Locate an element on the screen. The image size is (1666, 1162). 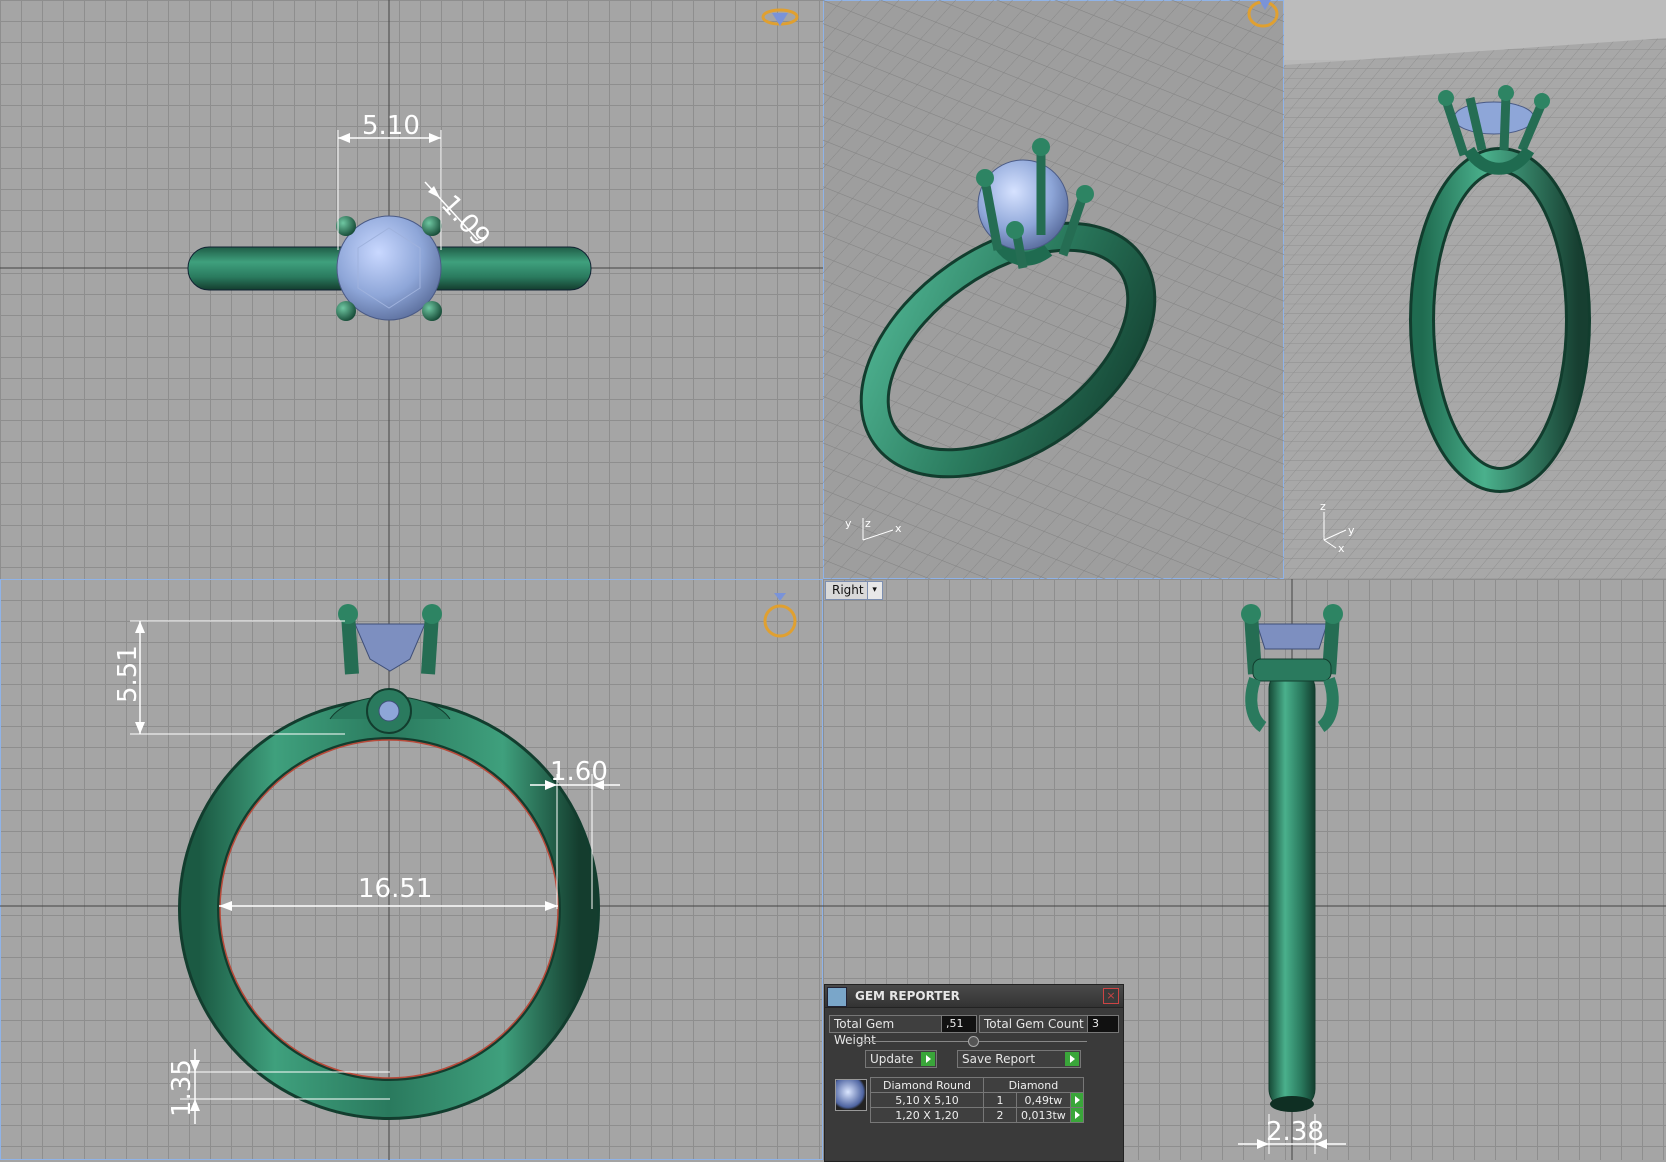
gem-table-header-cell: Diamond is located at coordinates (1033, 1085).